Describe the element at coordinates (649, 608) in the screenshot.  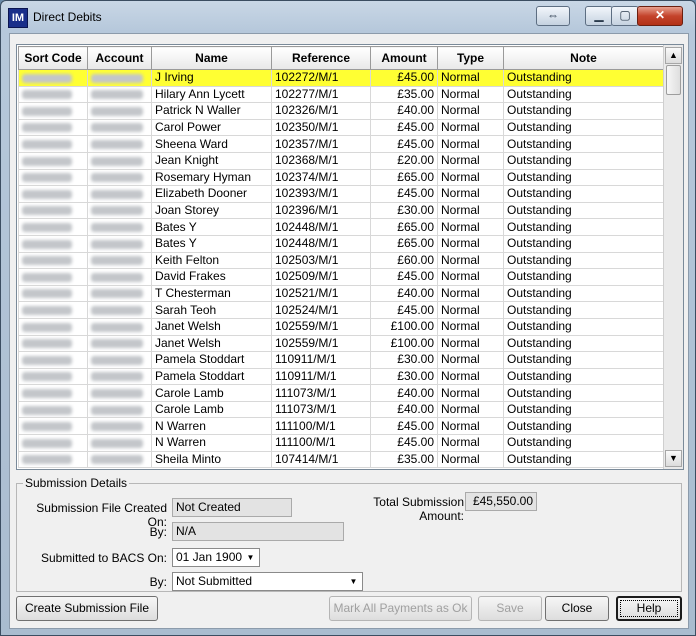
I see `help-button: Help` at that location.